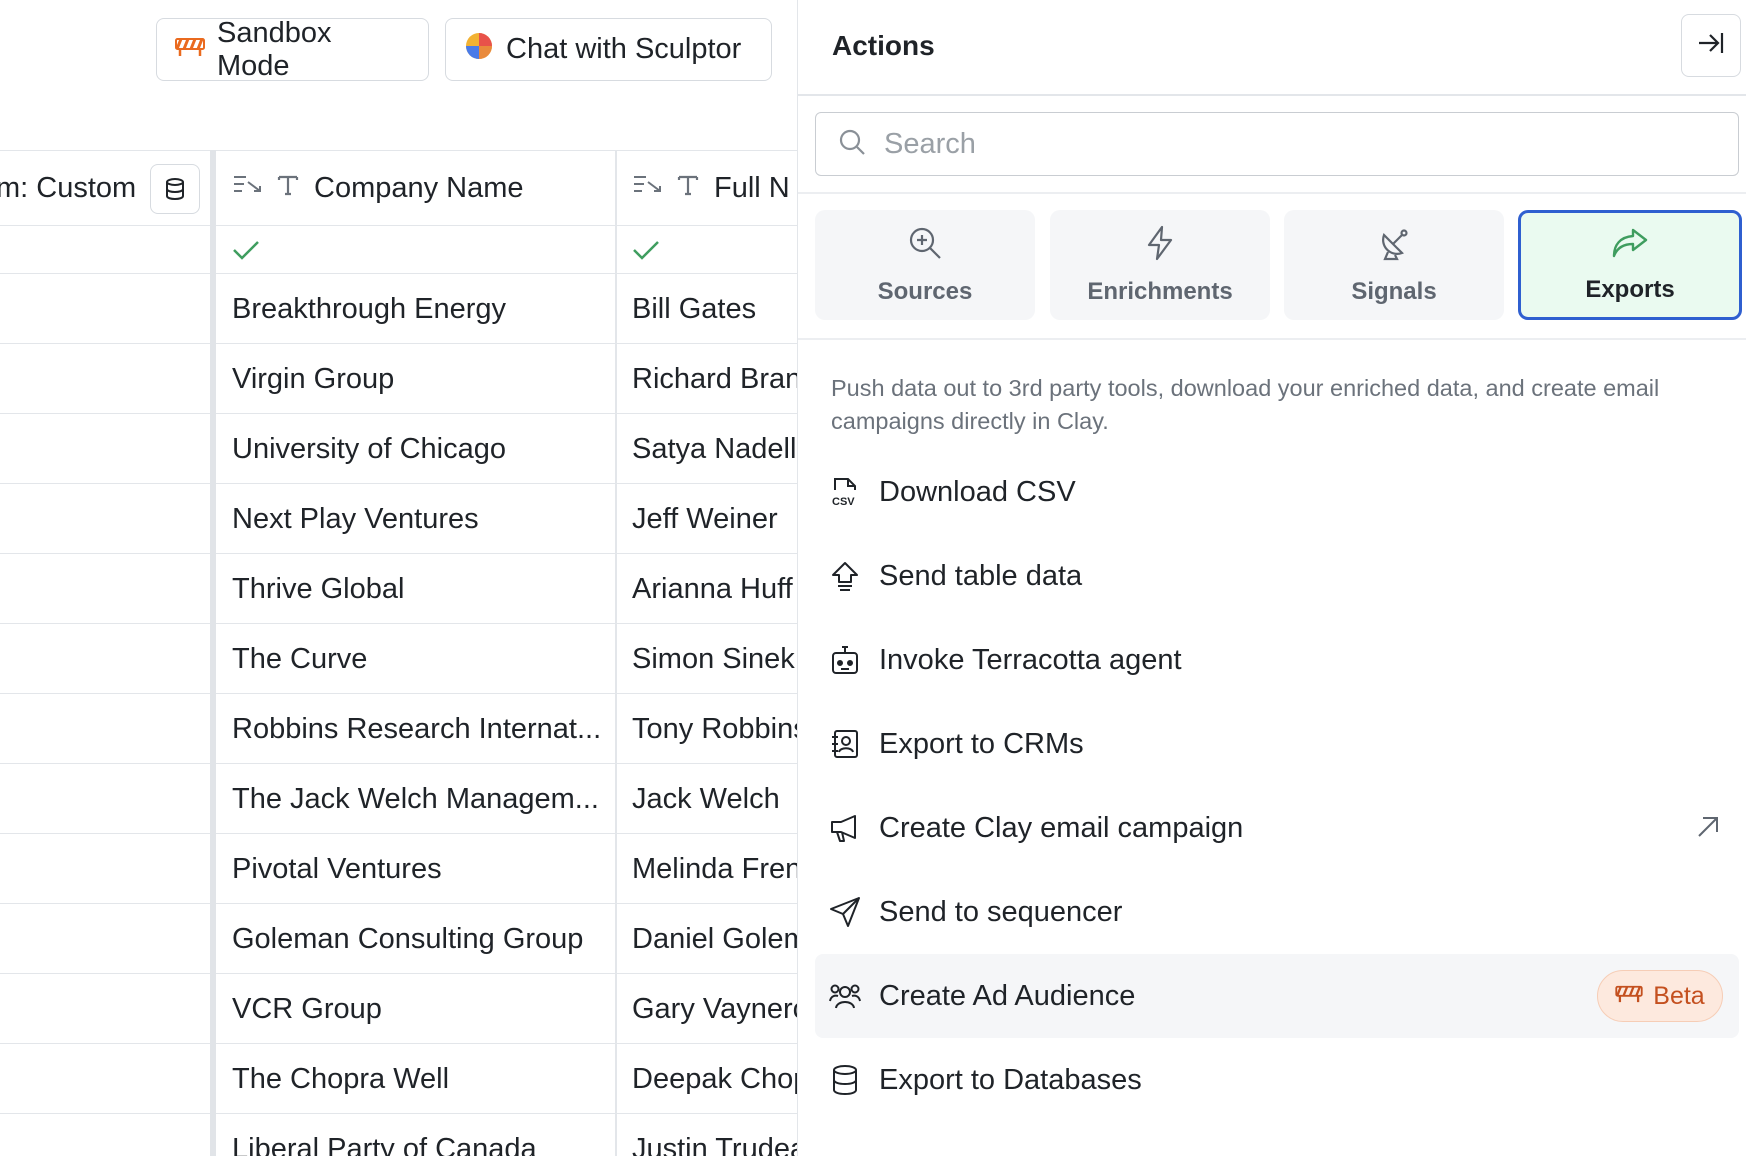 Image resolution: width=1746 pixels, height=1156 pixels. What do you see at coordinates (398, 379) in the screenshot?
I see `table-row: Virgin Group Richard Bran` at bounding box center [398, 379].